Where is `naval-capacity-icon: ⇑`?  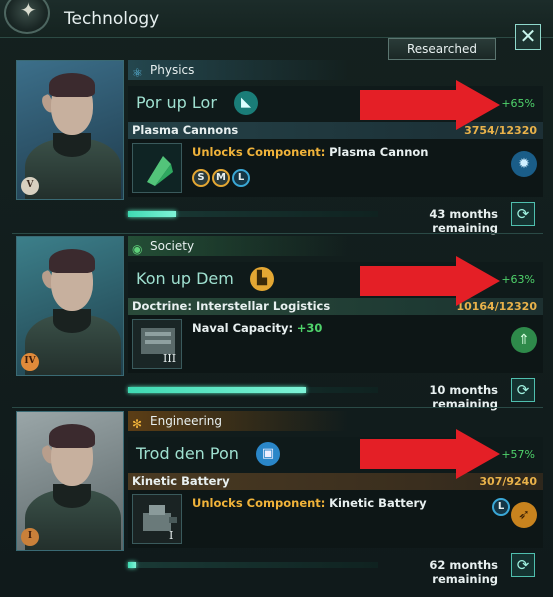 naval-capacity-icon: ⇑ is located at coordinates (524, 340).